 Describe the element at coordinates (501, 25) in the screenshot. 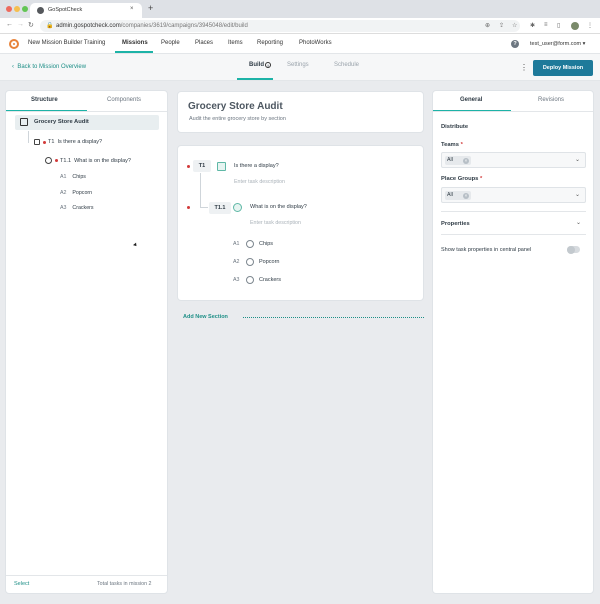

I see `share-icon: ⇪` at that location.